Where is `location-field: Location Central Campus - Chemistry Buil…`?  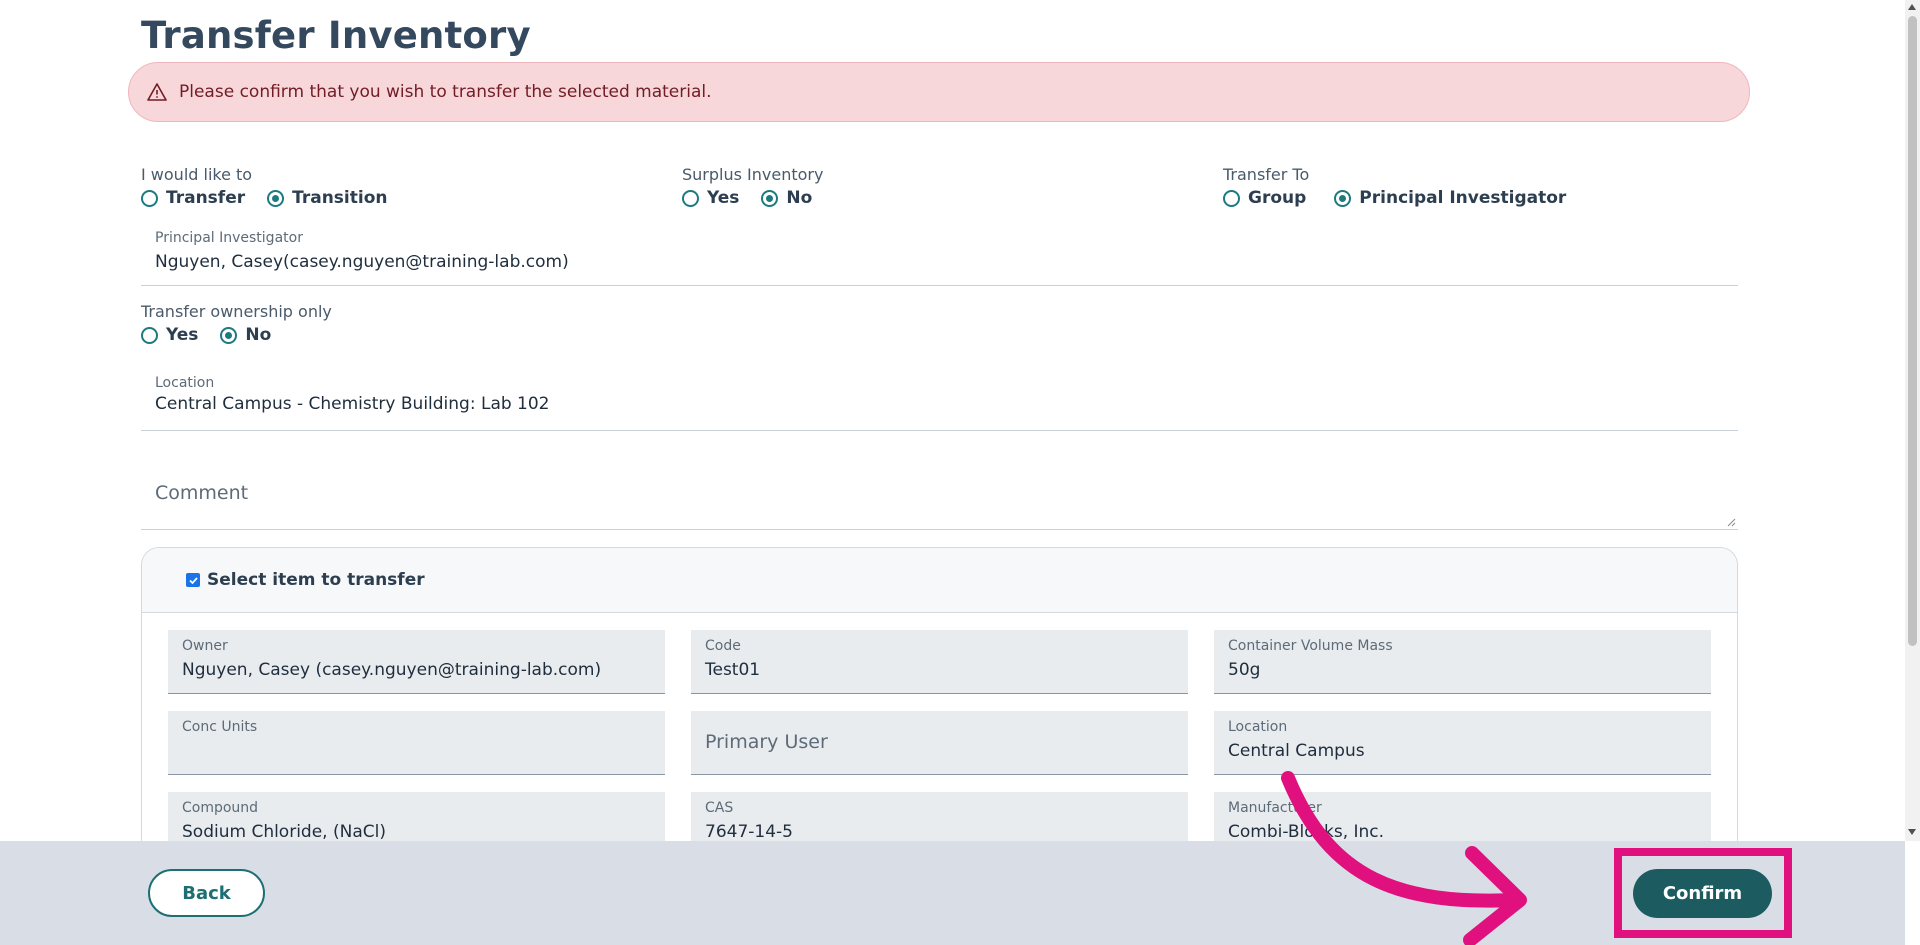 location-field: Location Central Campus - Chemistry Buil… is located at coordinates (939, 401).